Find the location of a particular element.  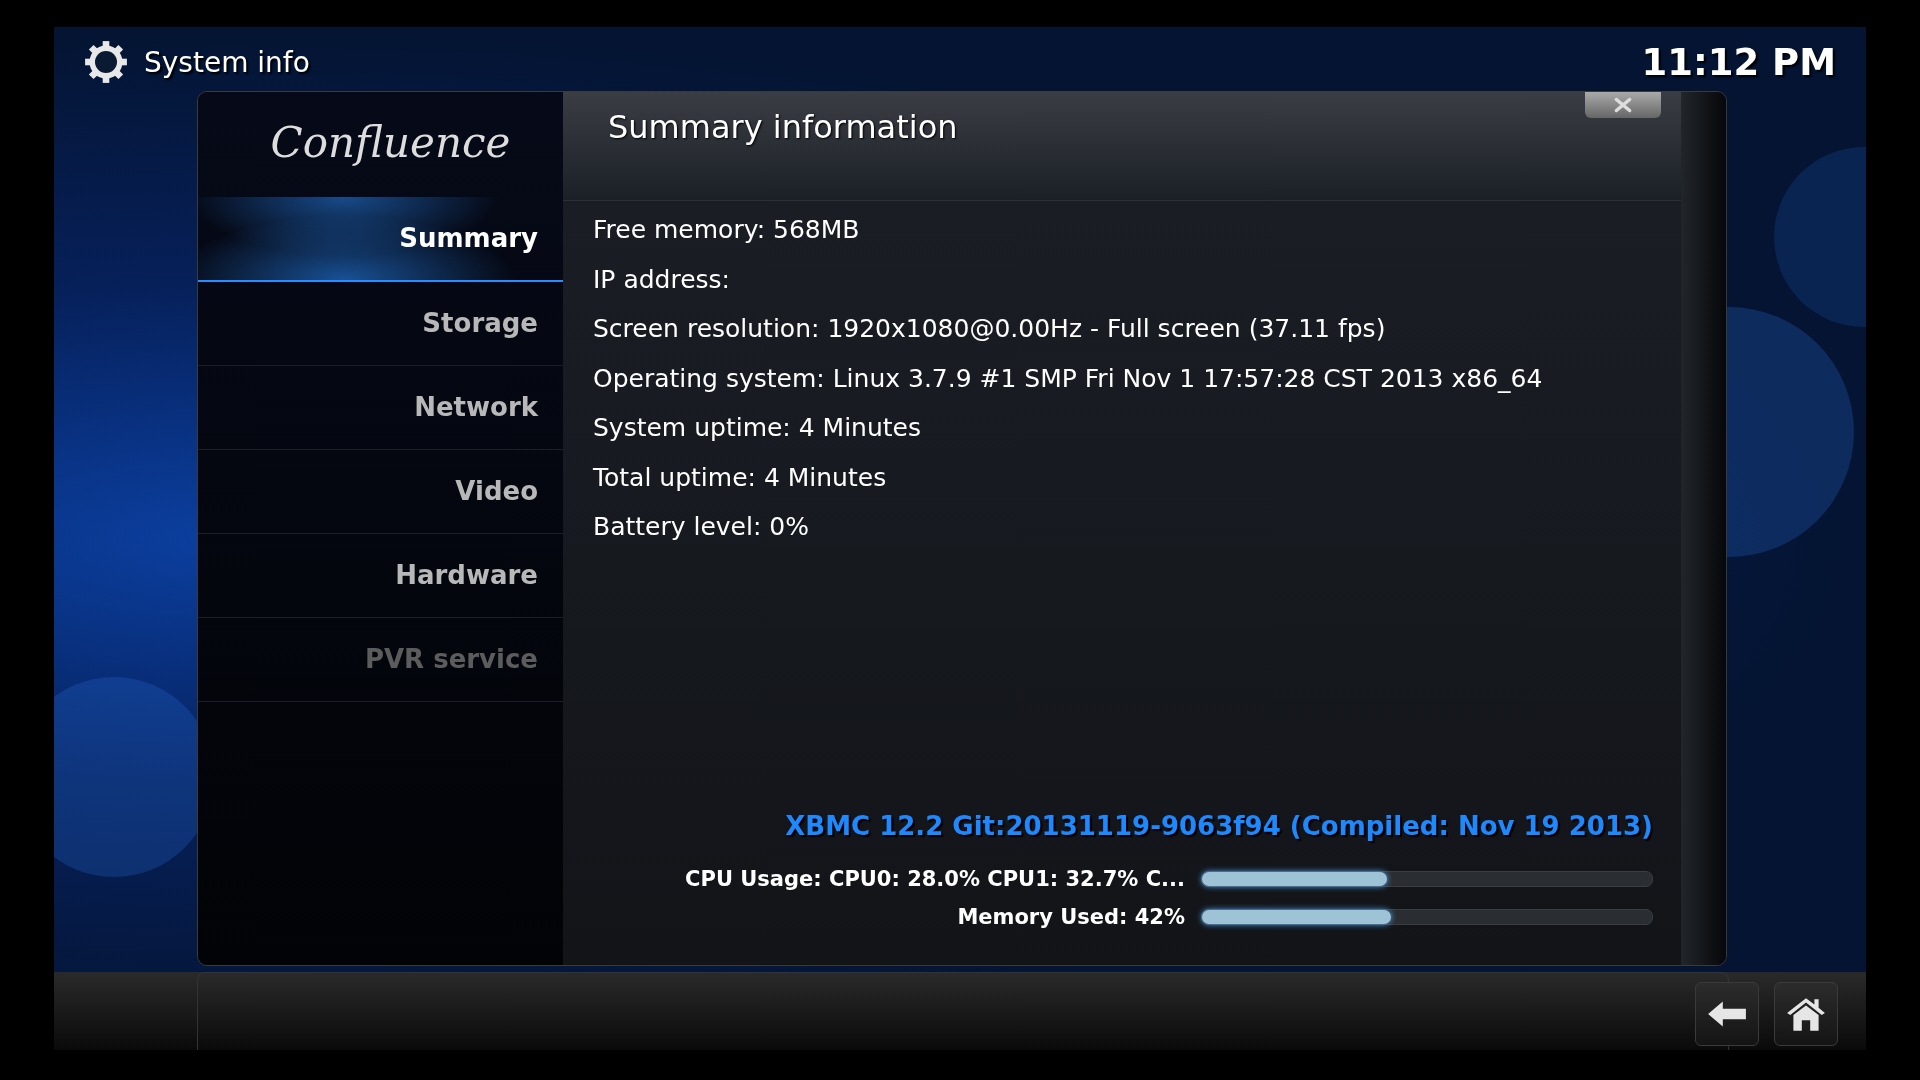

panel-title: Summary information is located at coordinates (783, 126).